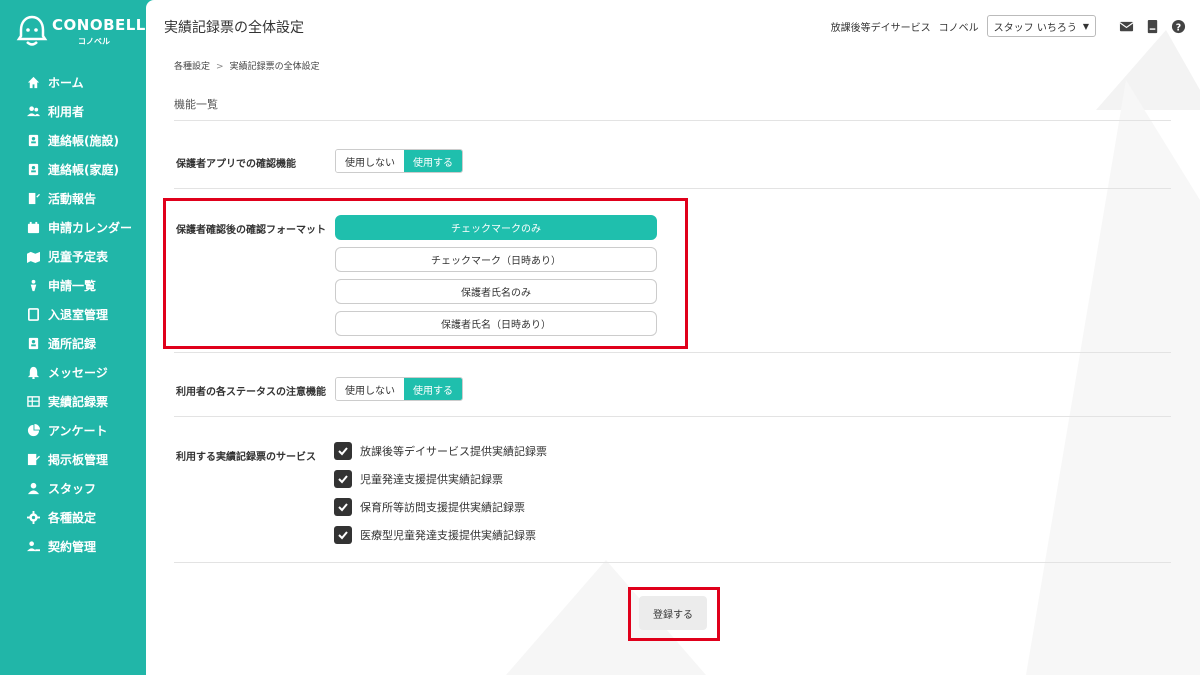  What do you see at coordinates (33, 112) in the screenshot?
I see `users-icon` at bounding box center [33, 112].